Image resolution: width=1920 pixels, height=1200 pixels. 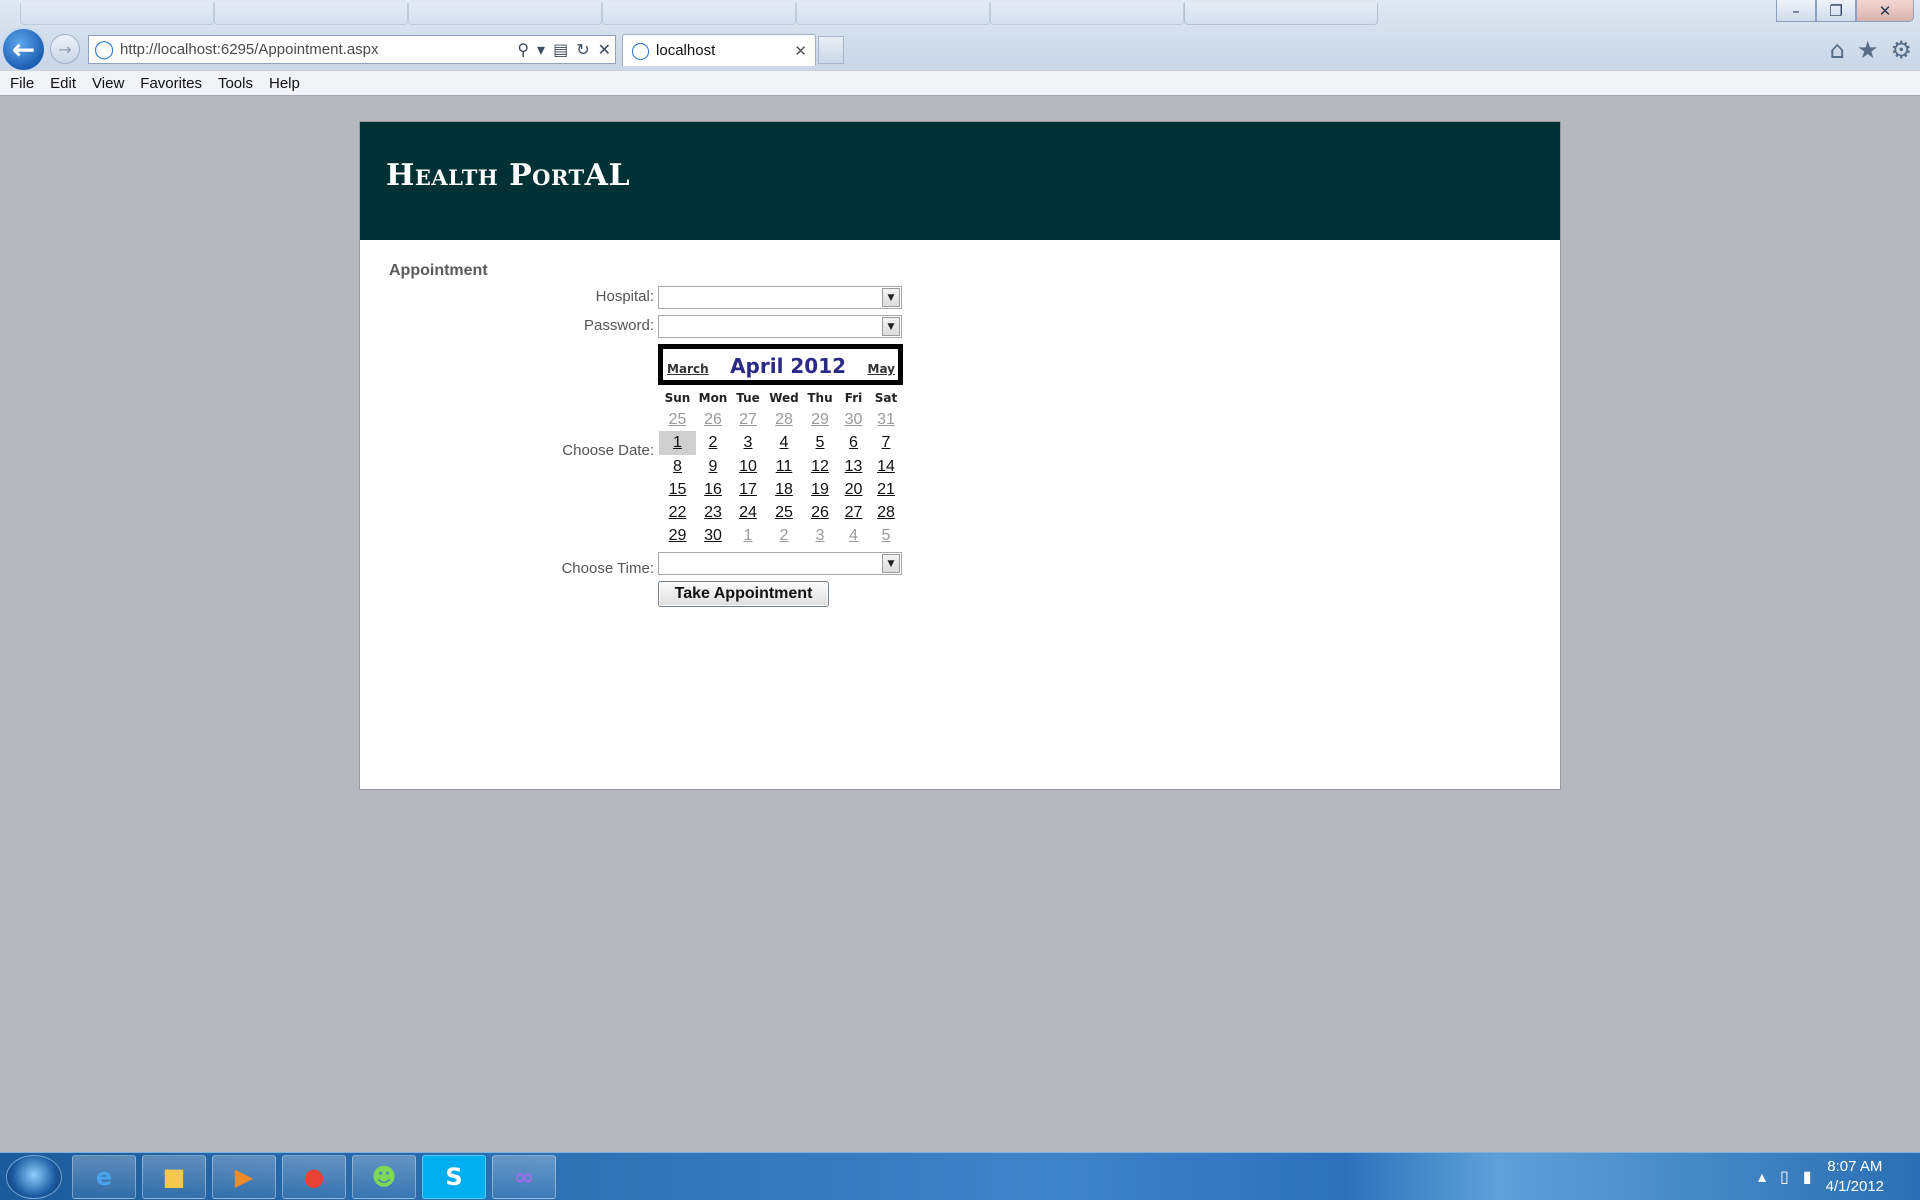 What do you see at coordinates (63, 83) in the screenshot?
I see `menu-edit: Edit` at bounding box center [63, 83].